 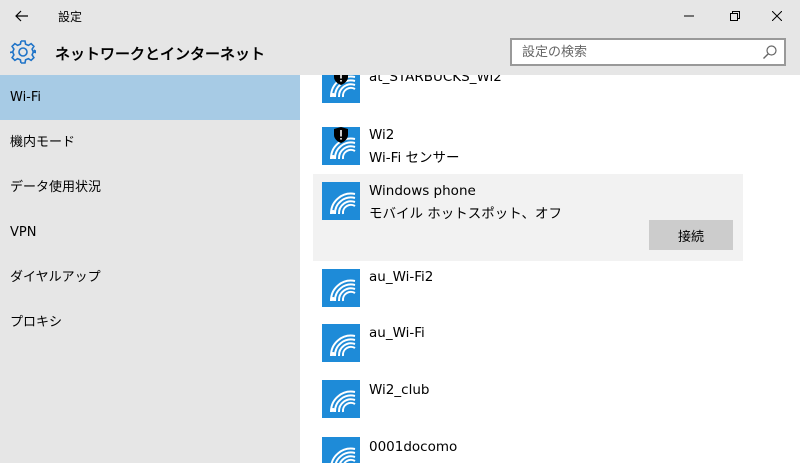 I want to click on network-name: Windows phone, so click(x=422, y=191).